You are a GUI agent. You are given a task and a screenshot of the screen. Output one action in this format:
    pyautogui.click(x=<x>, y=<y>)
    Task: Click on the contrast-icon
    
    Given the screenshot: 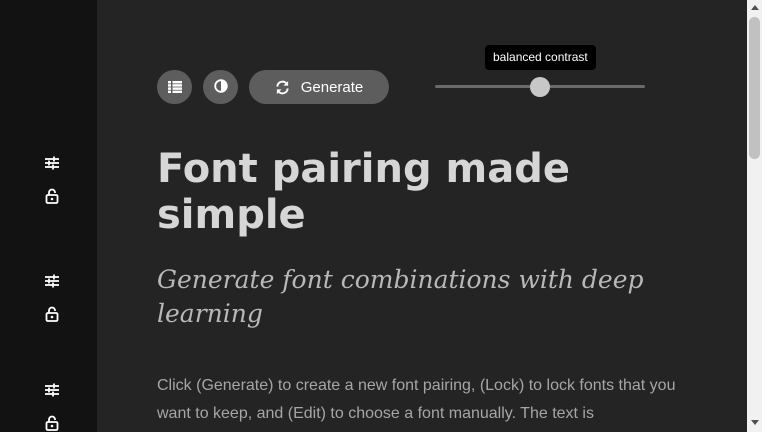 What is the action you would take?
    pyautogui.click(x=220, y=87)
    